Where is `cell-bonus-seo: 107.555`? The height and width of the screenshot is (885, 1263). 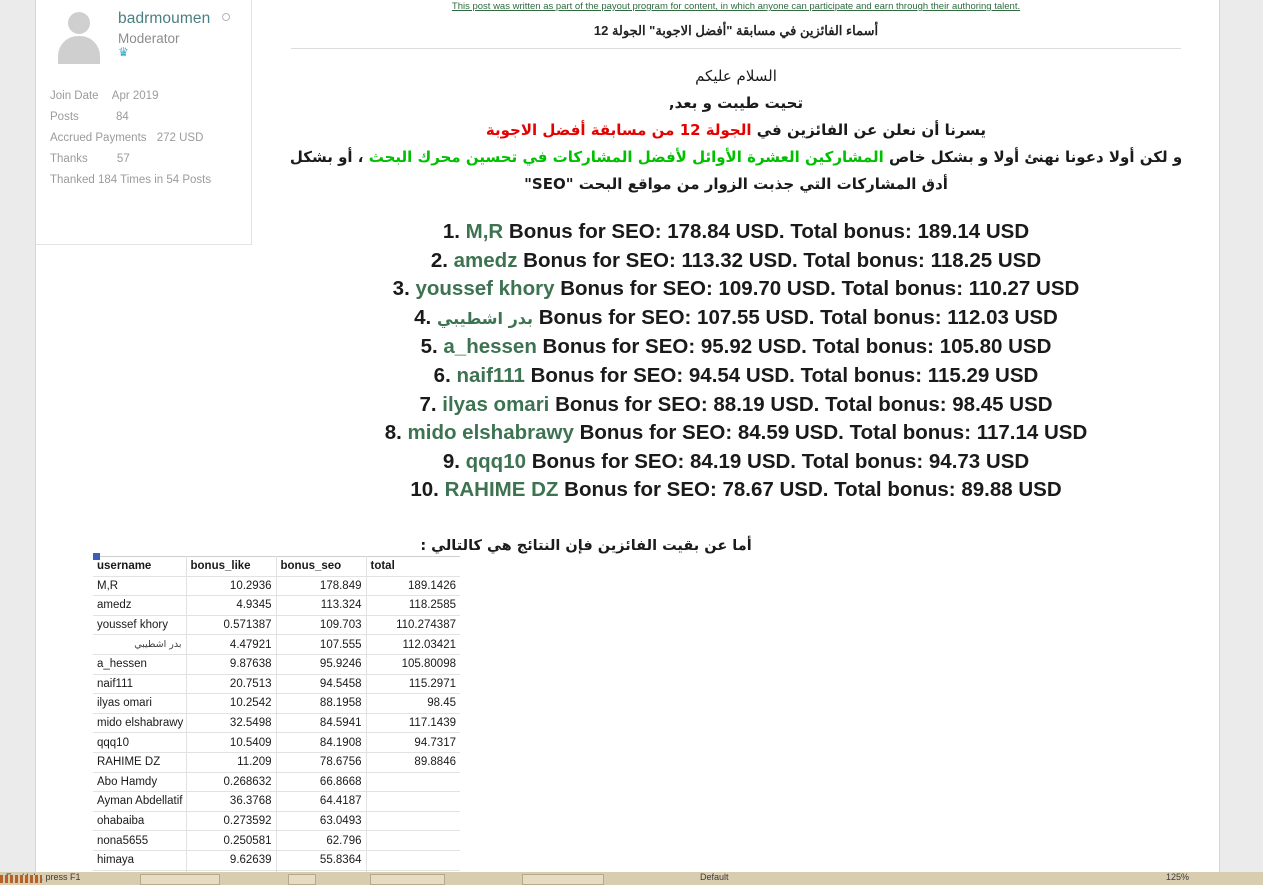
cell-bonus-seo: 107.555 is located at coordinates (321, 644).